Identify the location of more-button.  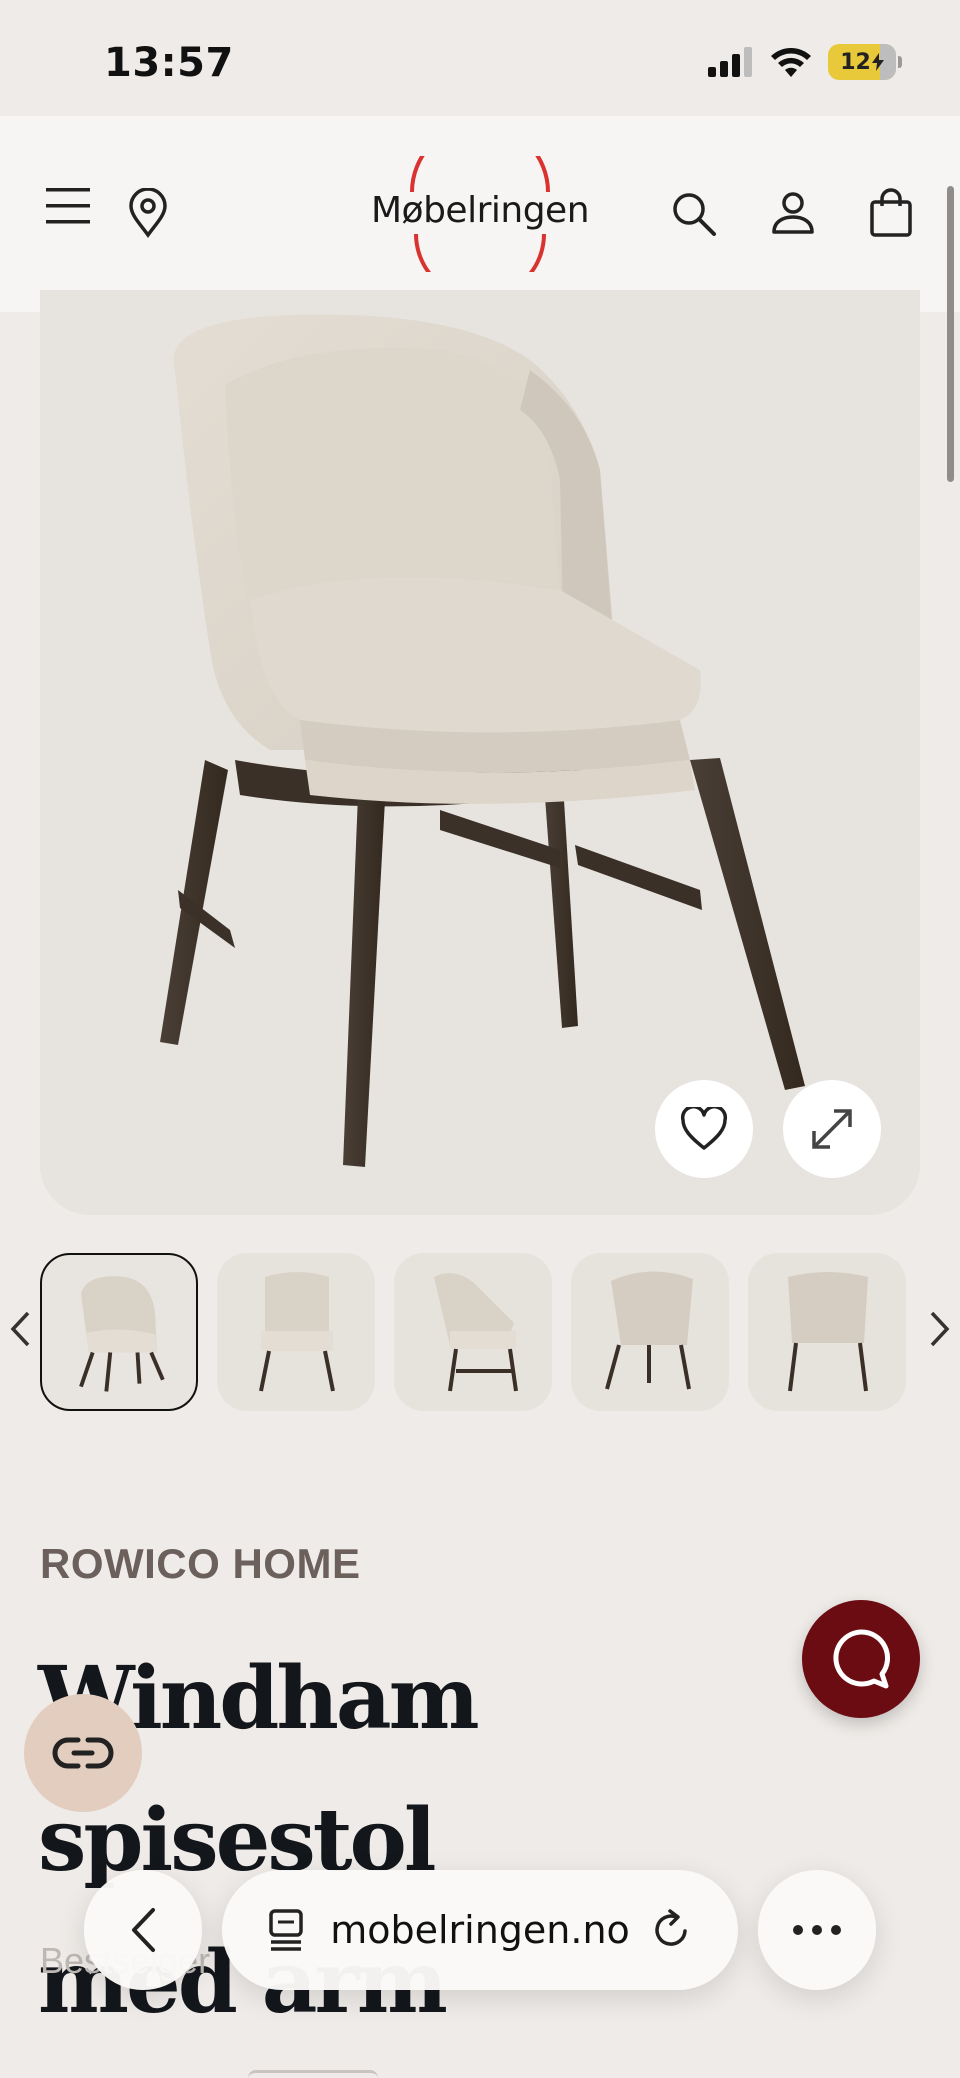
(817, 1930).